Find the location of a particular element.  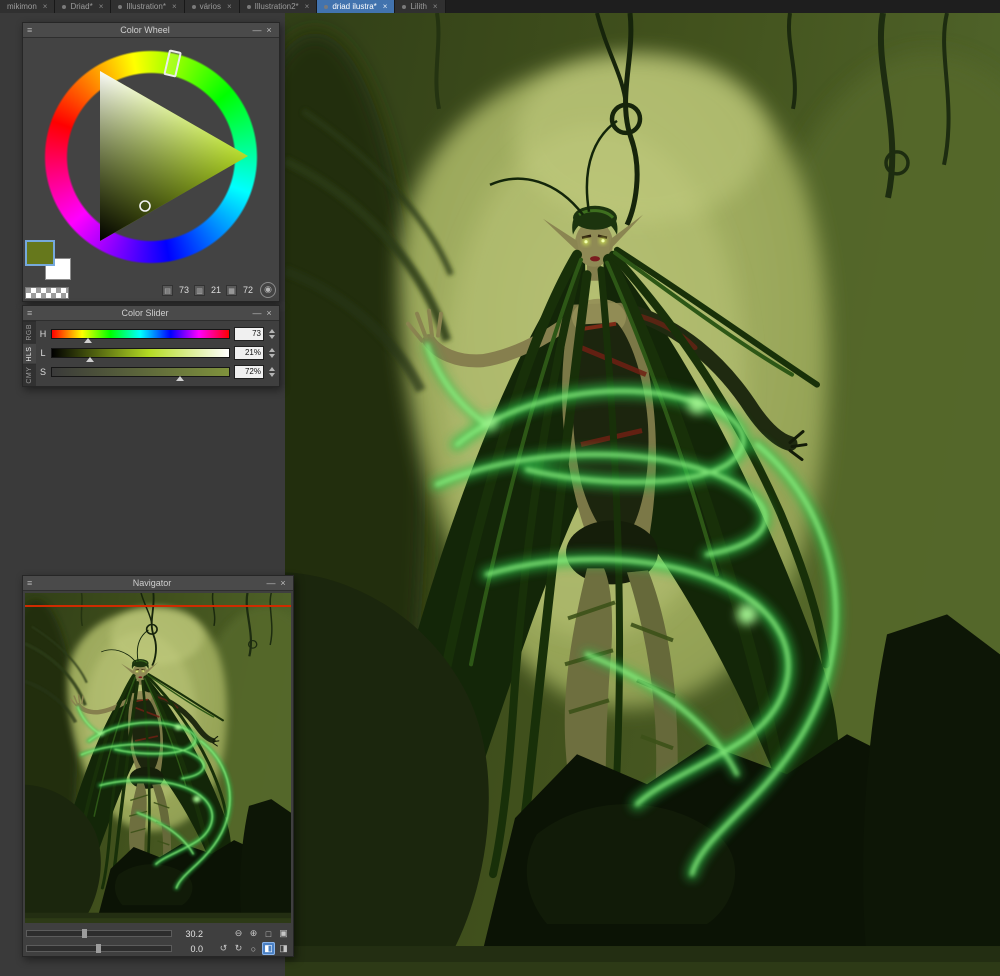

navigator-preview is located at coordinates (158, 758).